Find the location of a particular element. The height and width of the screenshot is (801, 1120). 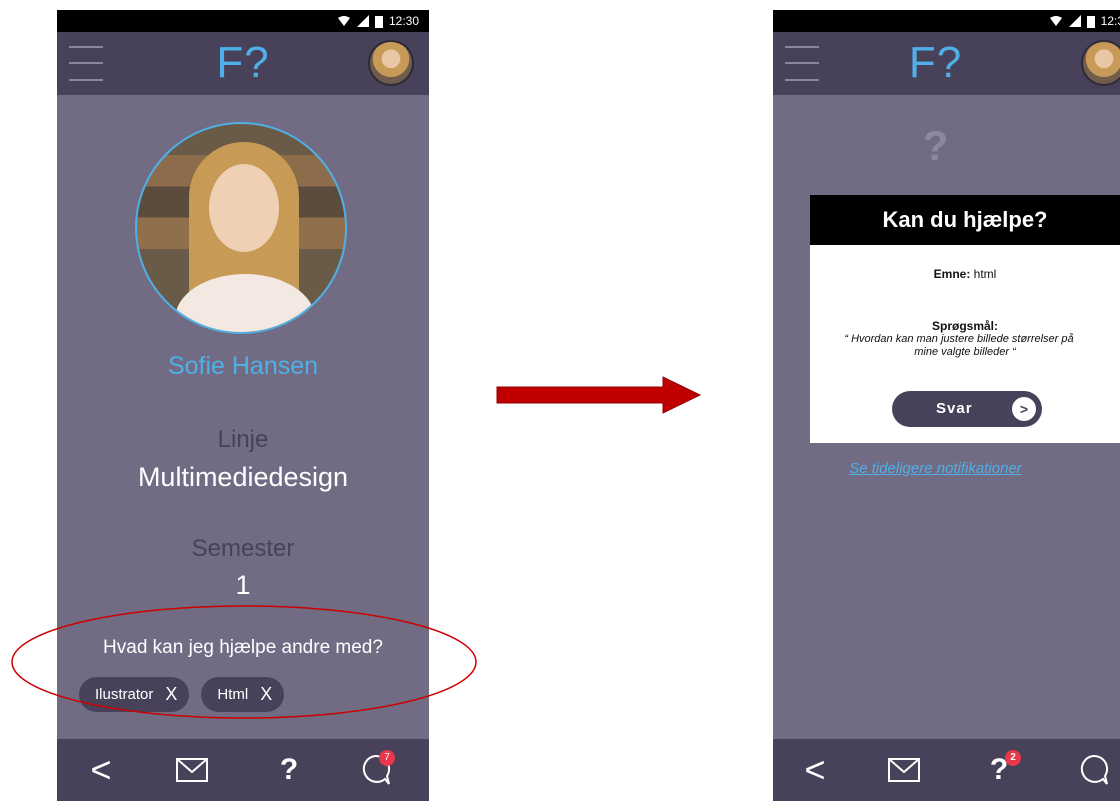

bottom-nav: < ? 2 is located at coordinates (946, 770).